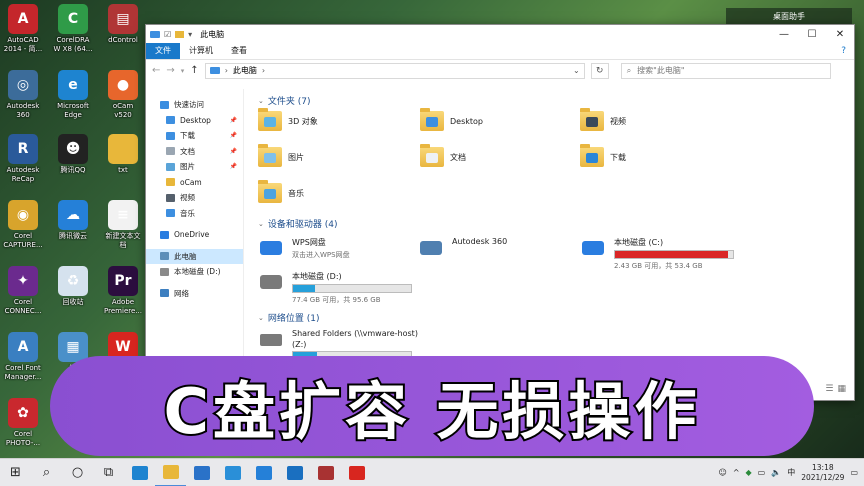  Describe the element at coordinates (281, 191) in the screenshot. I see `folder-item: 音乐` at that location.